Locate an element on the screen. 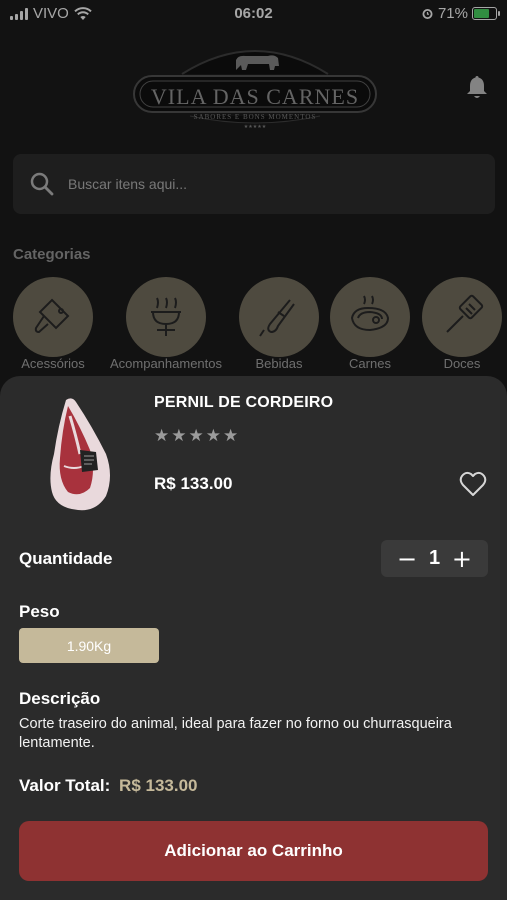 This screenshot has width=507, height=900. search-bar is located at coordinates (254, 184).